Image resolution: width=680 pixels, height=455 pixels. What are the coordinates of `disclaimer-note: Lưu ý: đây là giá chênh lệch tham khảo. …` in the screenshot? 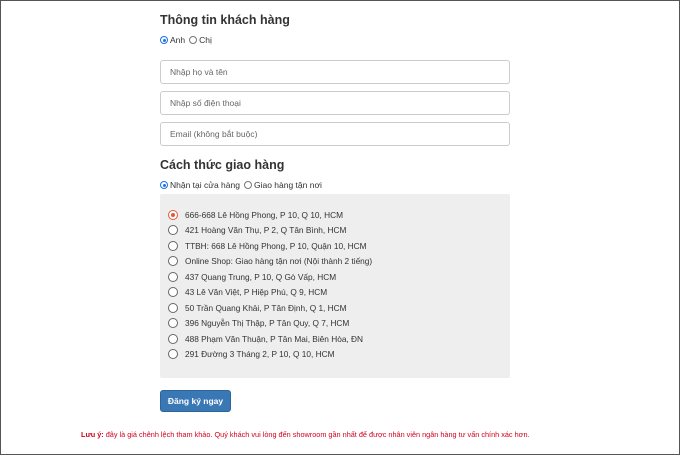 It's located at (305, 434).